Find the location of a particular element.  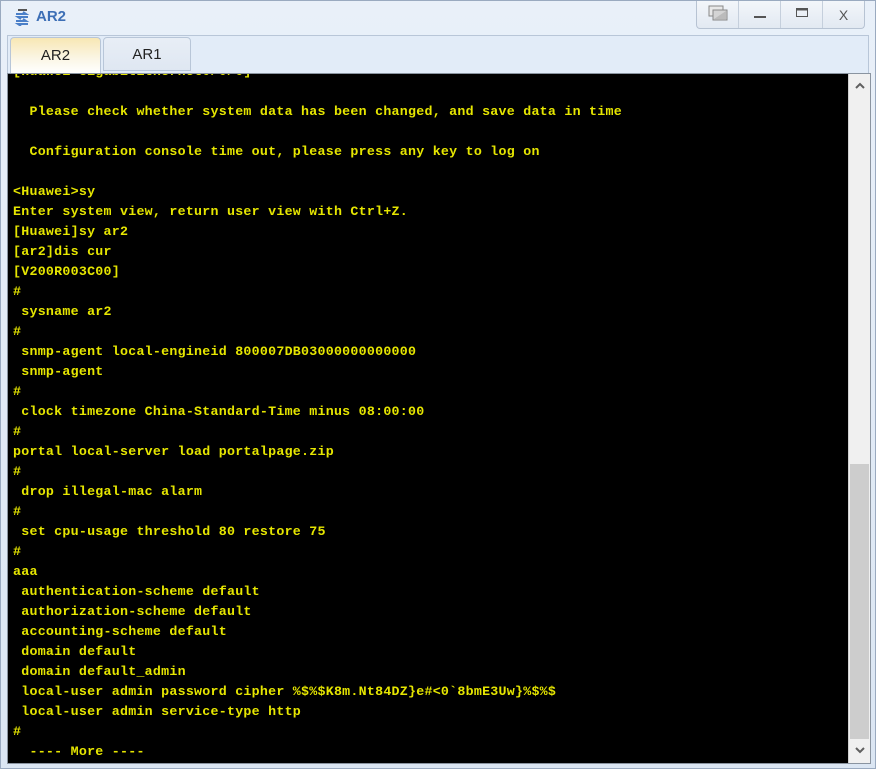

window-controls: X is located at coordinates (780, 15).